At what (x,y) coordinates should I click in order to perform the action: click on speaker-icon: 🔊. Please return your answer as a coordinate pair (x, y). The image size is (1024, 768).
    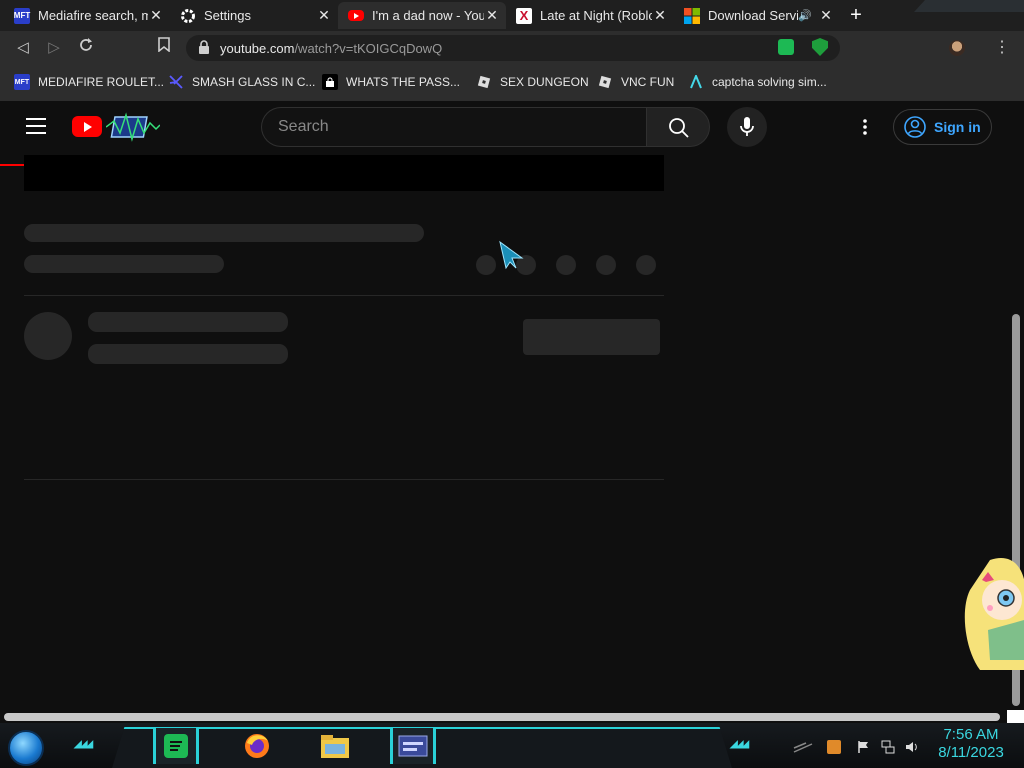
    Looking at the image, I should click on (805, 15).